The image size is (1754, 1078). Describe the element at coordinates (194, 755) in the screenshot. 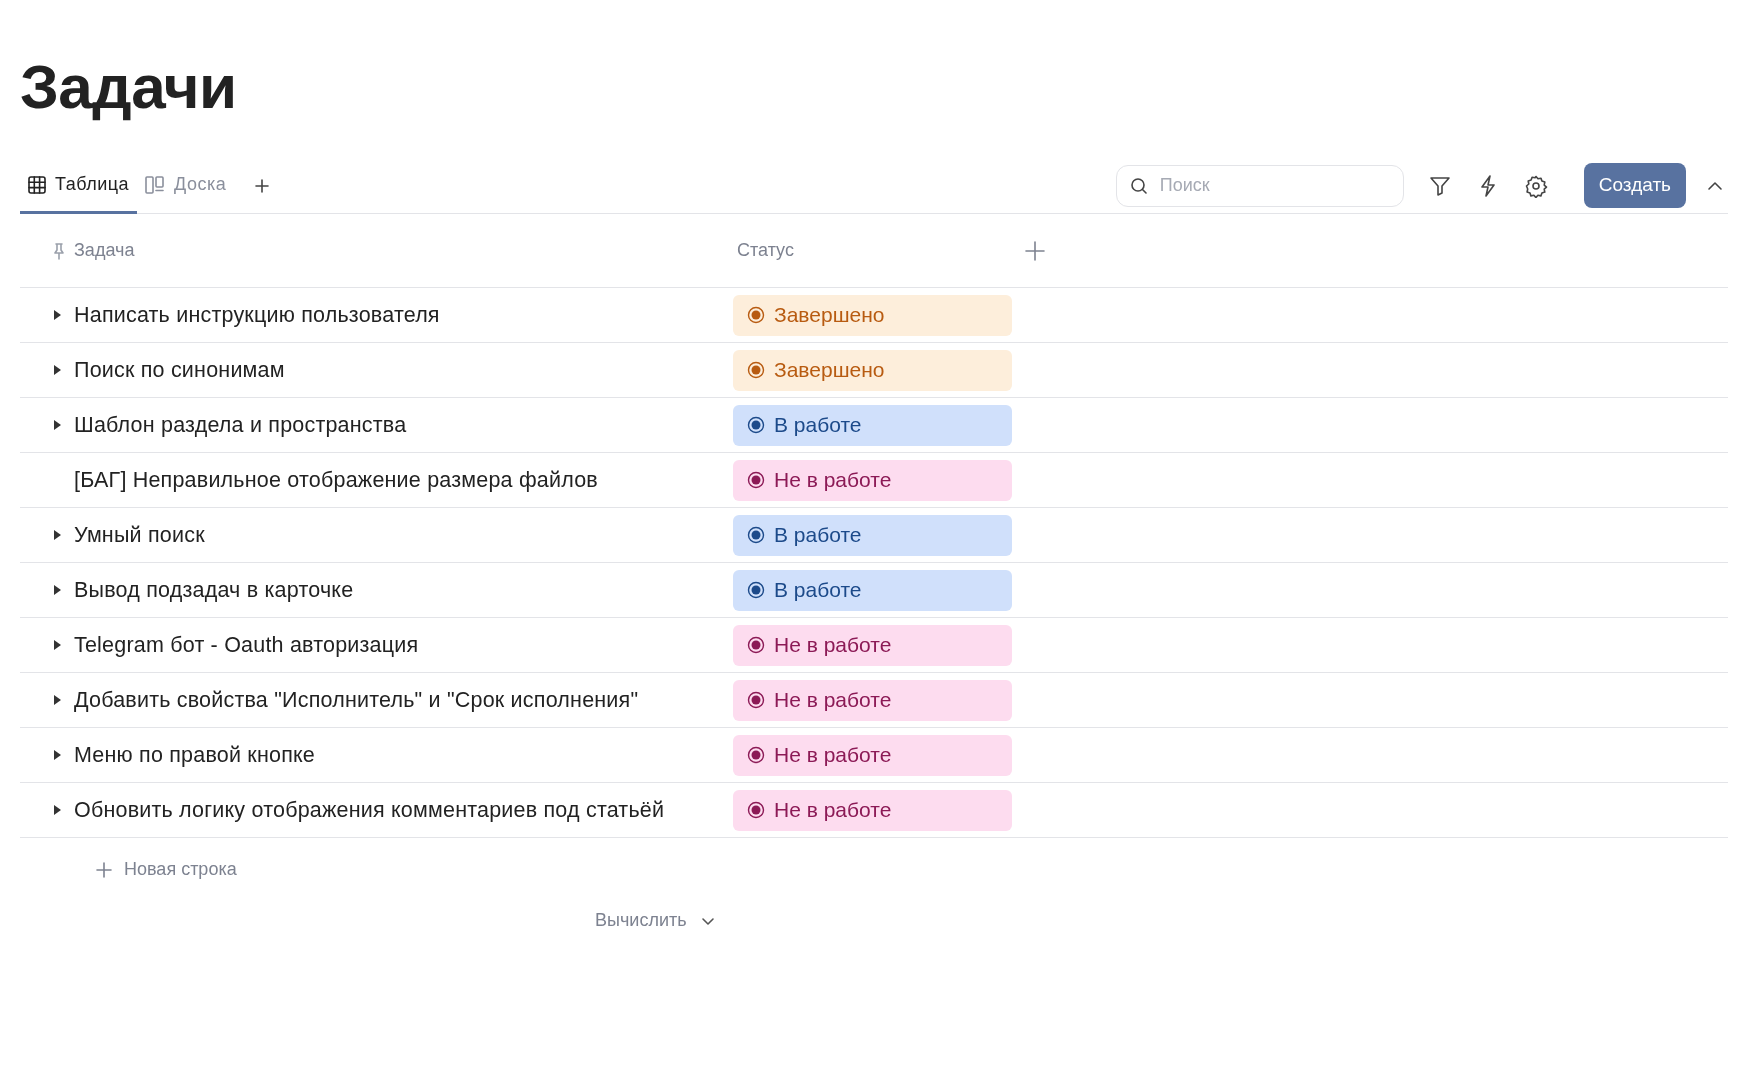

I see `task-name: Меню по правой кнопке` at that location.